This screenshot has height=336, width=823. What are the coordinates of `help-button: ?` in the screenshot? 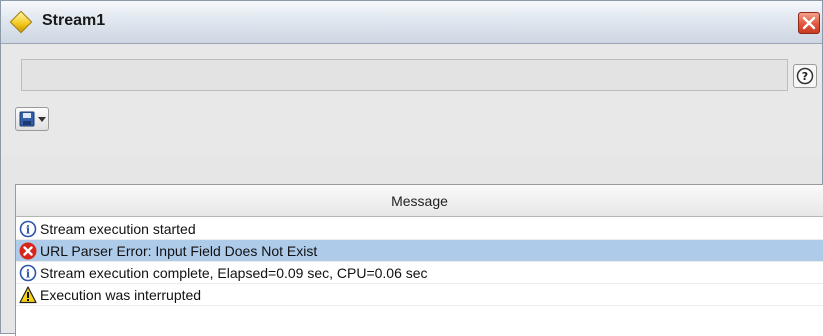 It's located at (805, 76).